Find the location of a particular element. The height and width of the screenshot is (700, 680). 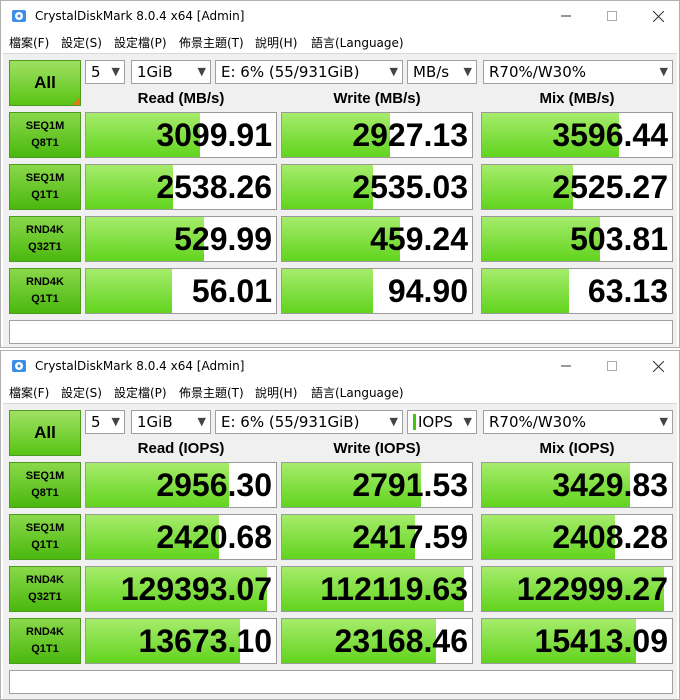

result-value: 112119.63 is located at coordinates (394, 589).